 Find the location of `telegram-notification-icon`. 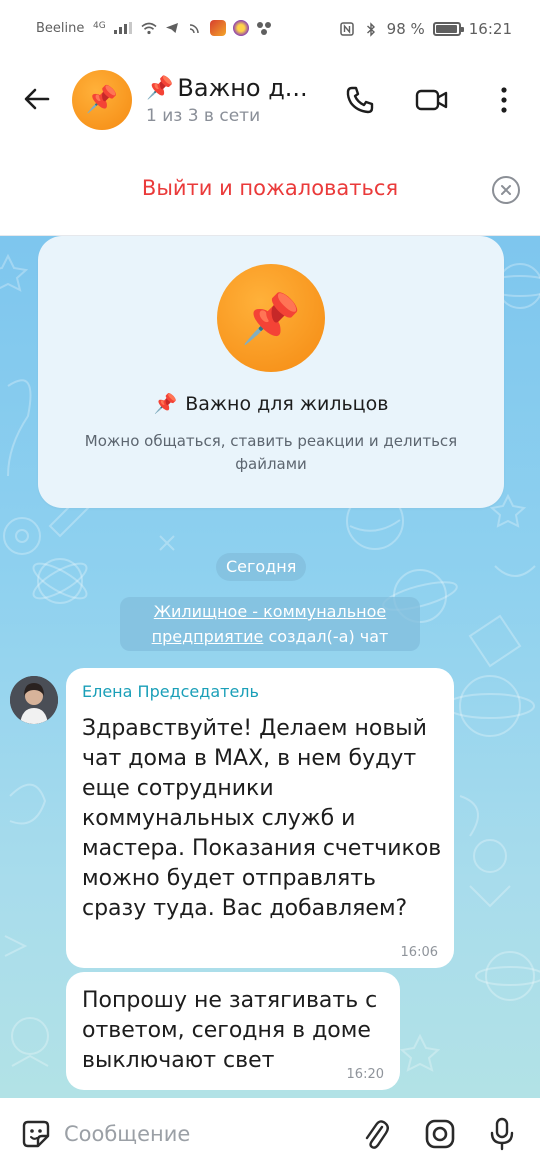

telegram-notification-icon is located at coordinates (172, 28).